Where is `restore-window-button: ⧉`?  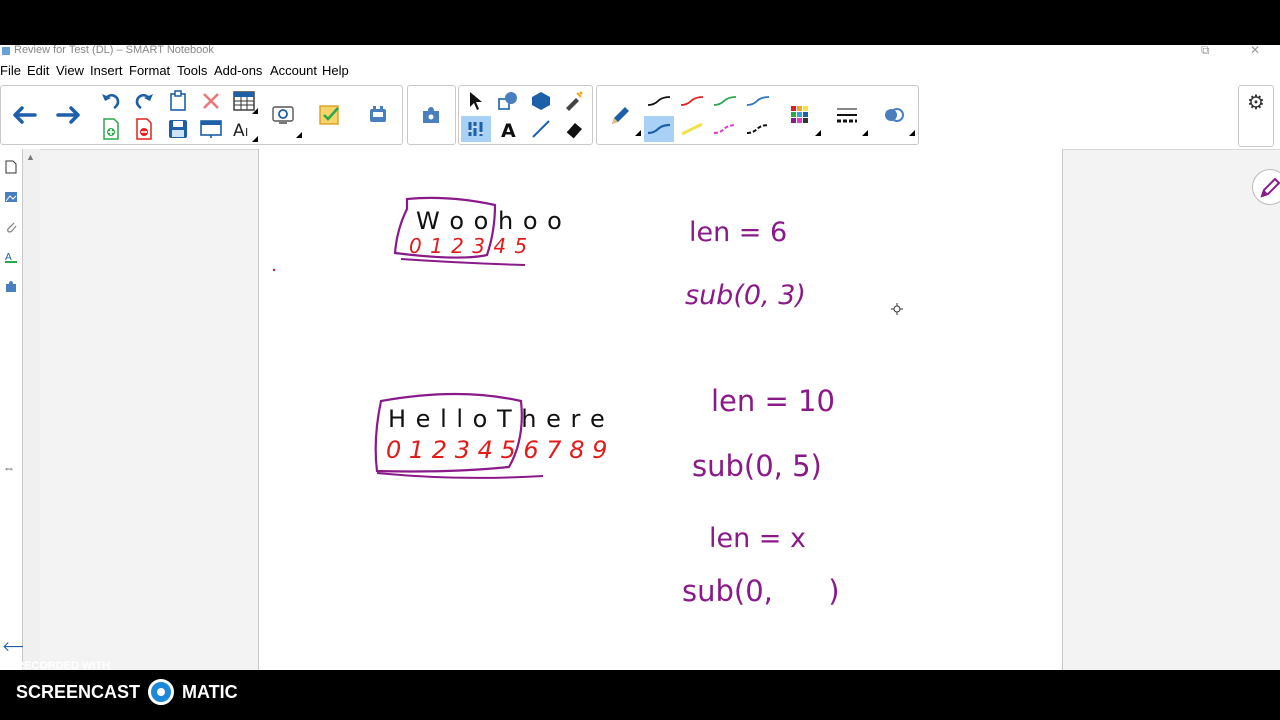 restore-window-button: ⧉ is located at coordinates (1205, 51).